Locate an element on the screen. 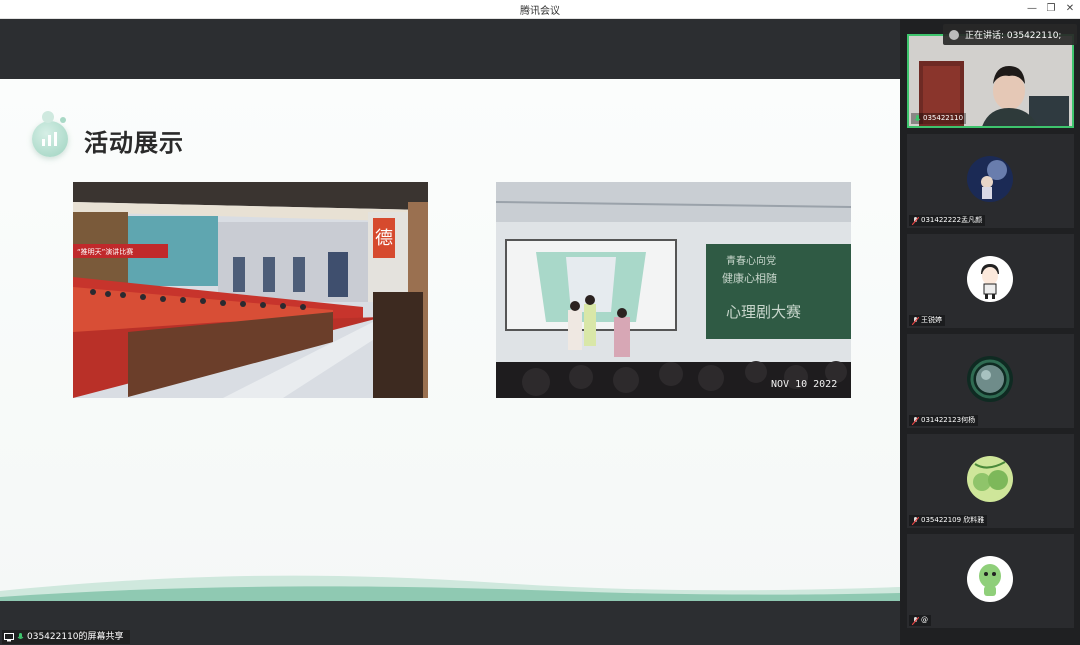 This screenshot has width=1080, height=645. slide-footer-wave is located at coordinates (450, 588).